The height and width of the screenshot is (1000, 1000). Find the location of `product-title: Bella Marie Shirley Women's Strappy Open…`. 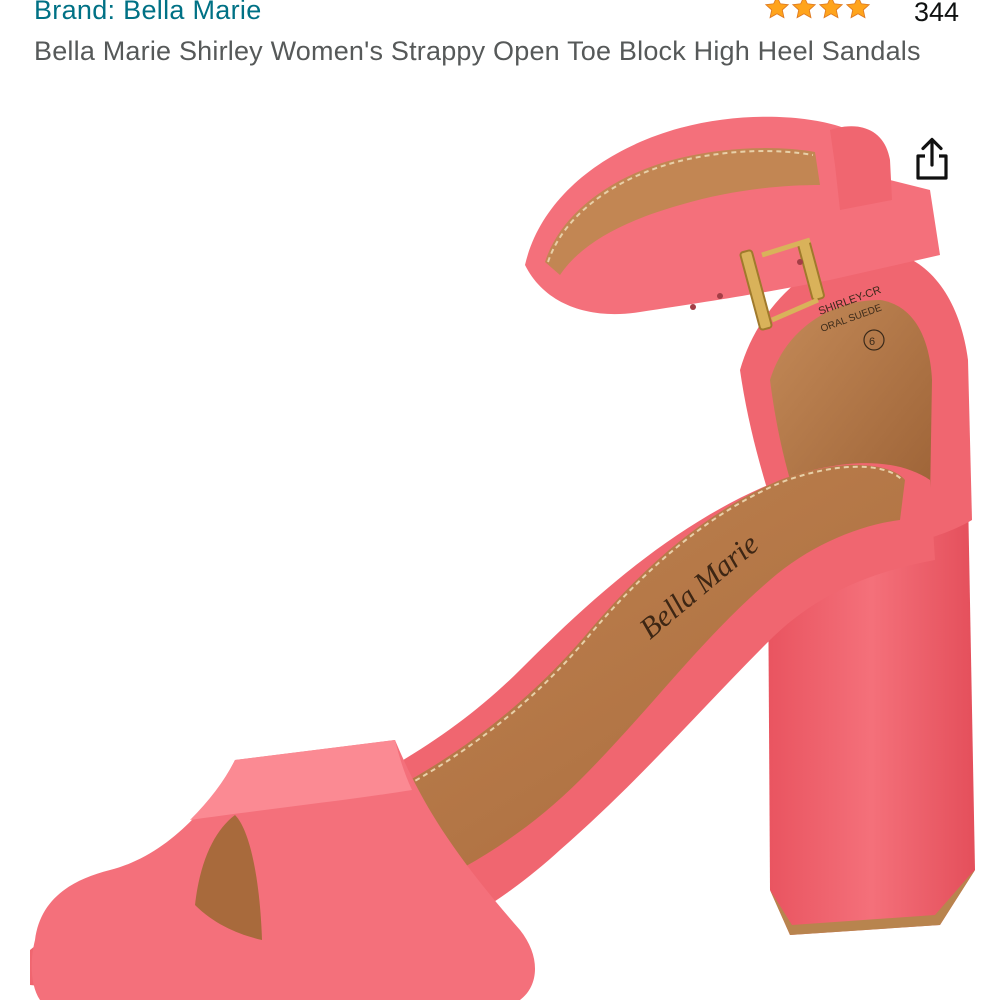

product-title: Bella Marie Shirley Women's Strappy Open… is located at coordinates (477, 51).